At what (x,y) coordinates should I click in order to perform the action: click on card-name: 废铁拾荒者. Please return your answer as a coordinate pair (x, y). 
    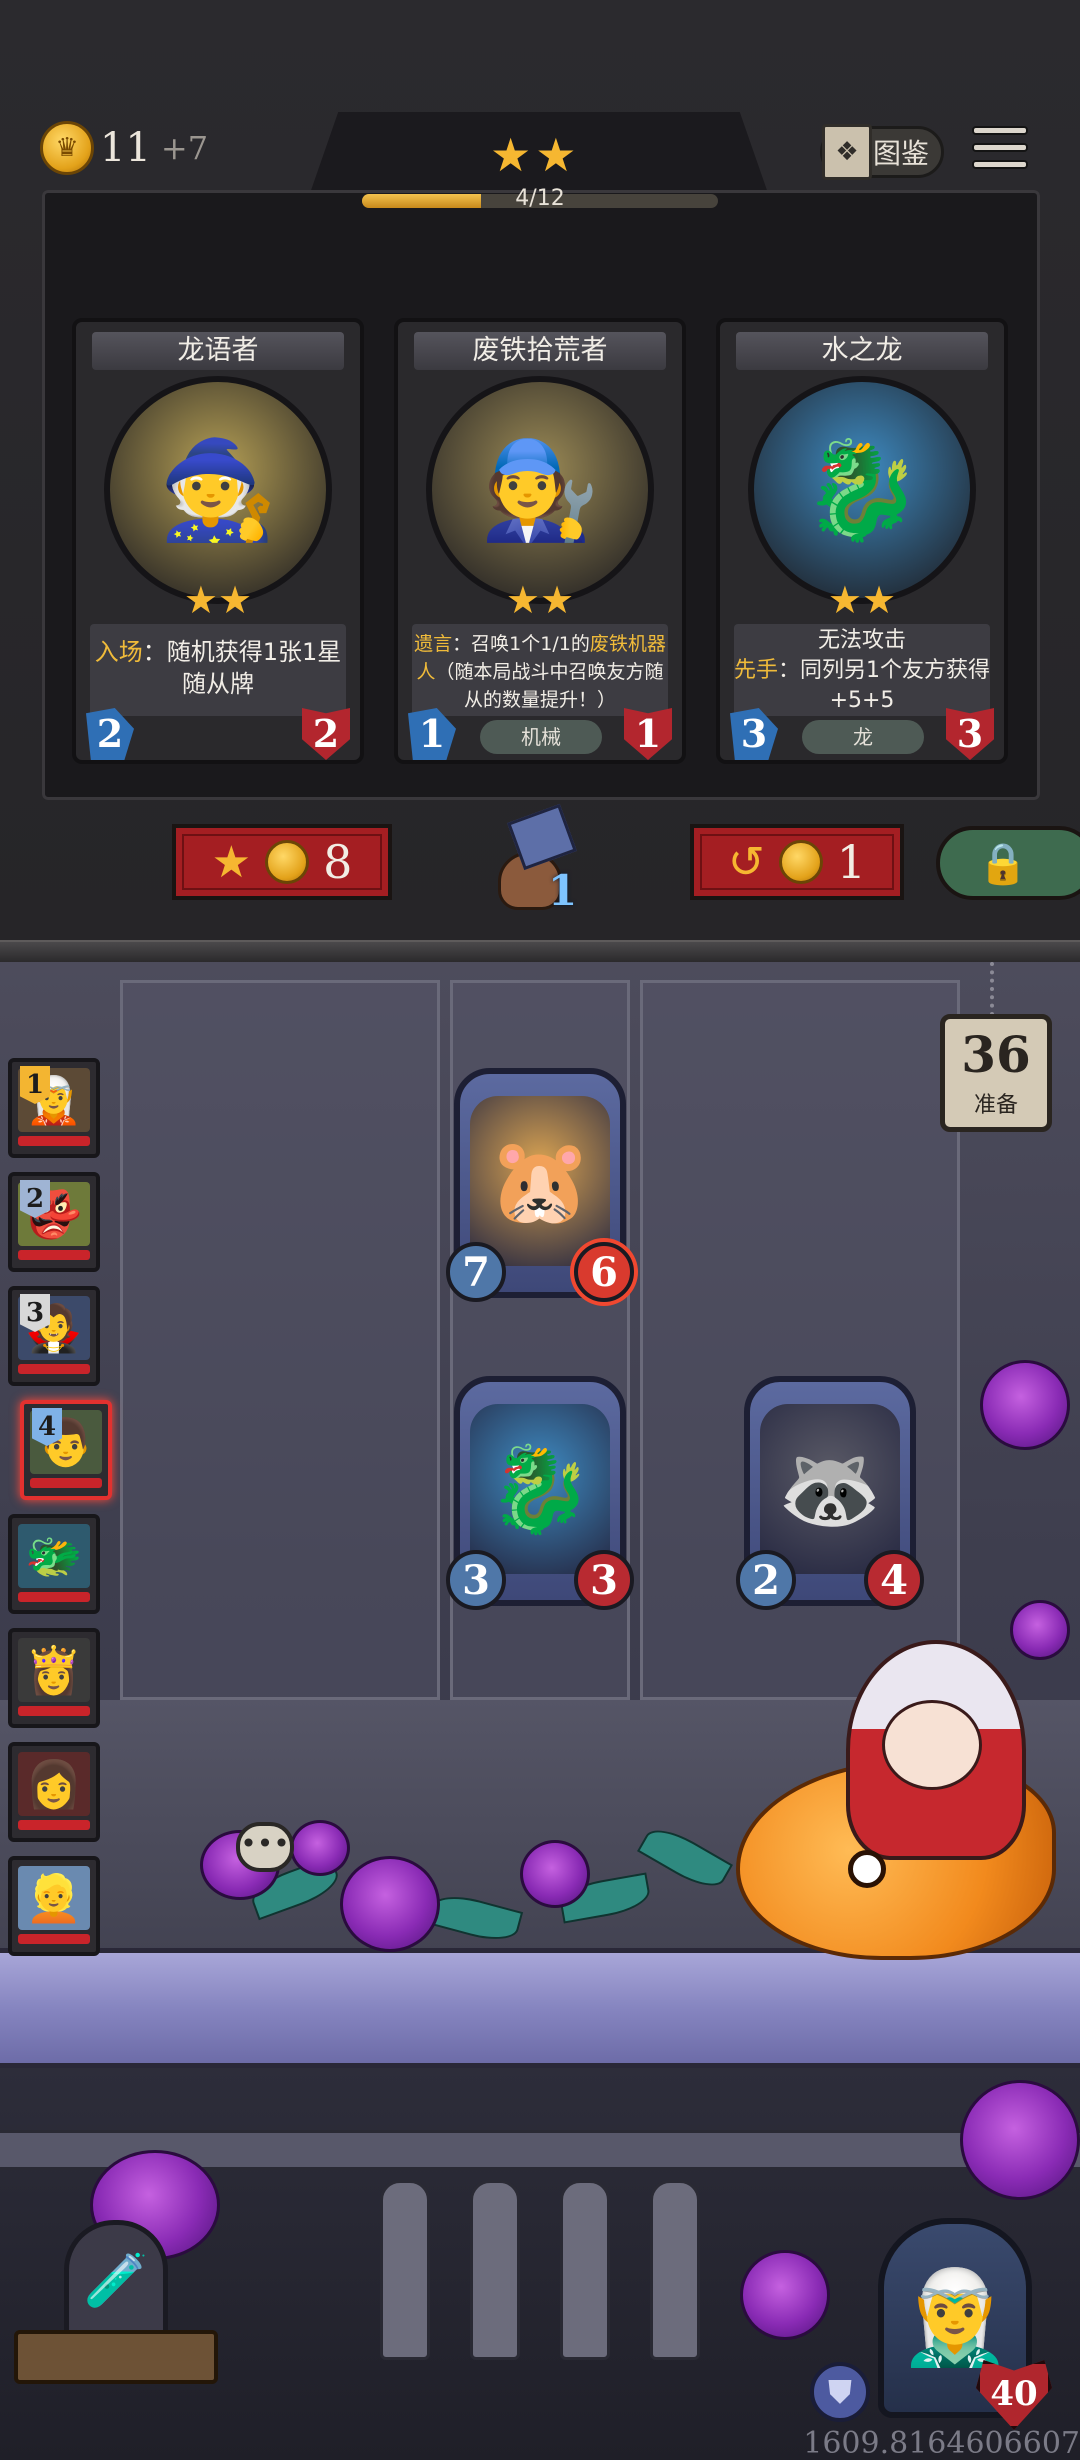
    Looking at the image, I should click on (540, 351).